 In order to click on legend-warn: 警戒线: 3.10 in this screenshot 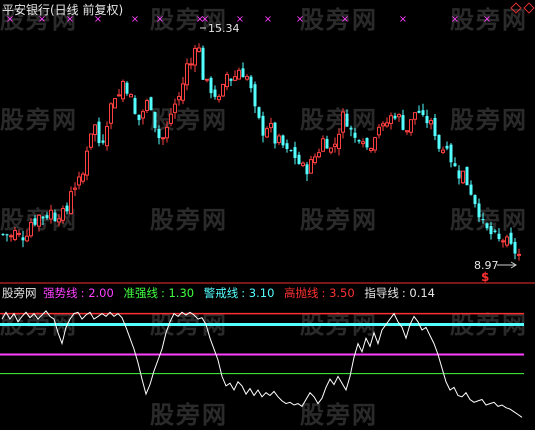, I will do `click(239, 293)`.